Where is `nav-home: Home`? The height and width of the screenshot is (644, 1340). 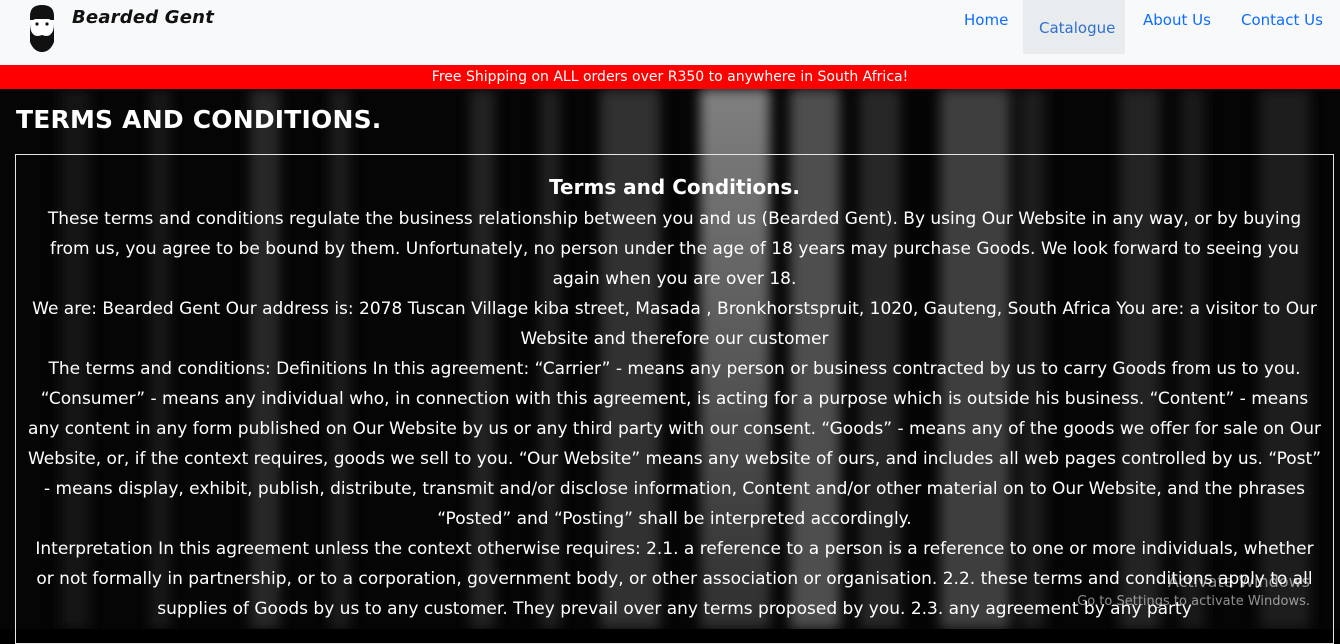 nav-home: Home is located at coordinates (986, 27).